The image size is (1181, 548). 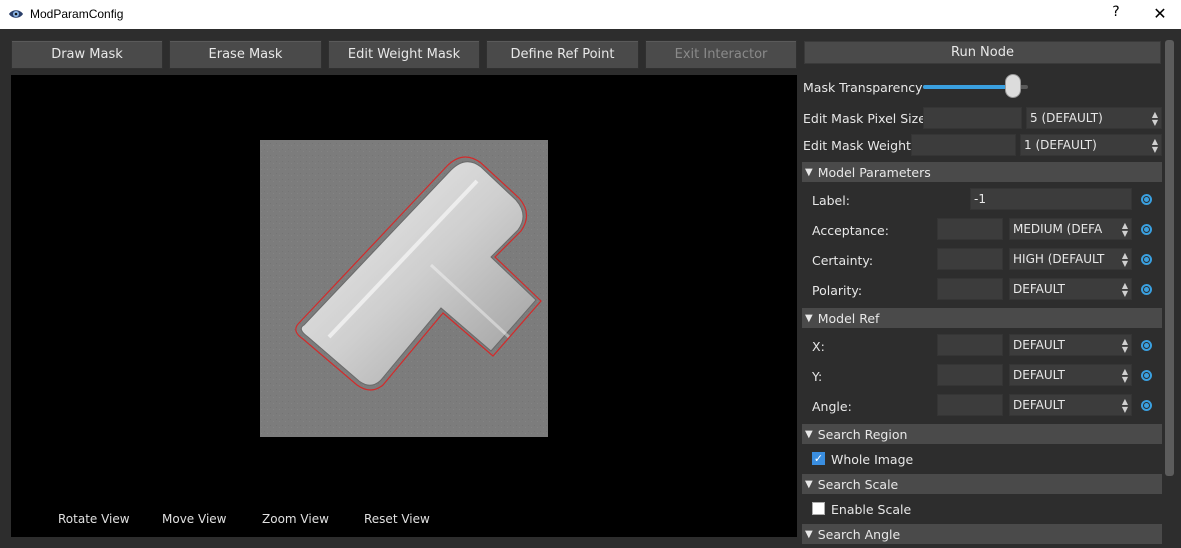 What do you see at coordinates (77, 14) in the screenshot?
I see `window-title: ModParamConfig` at bounding box center [77, 14].